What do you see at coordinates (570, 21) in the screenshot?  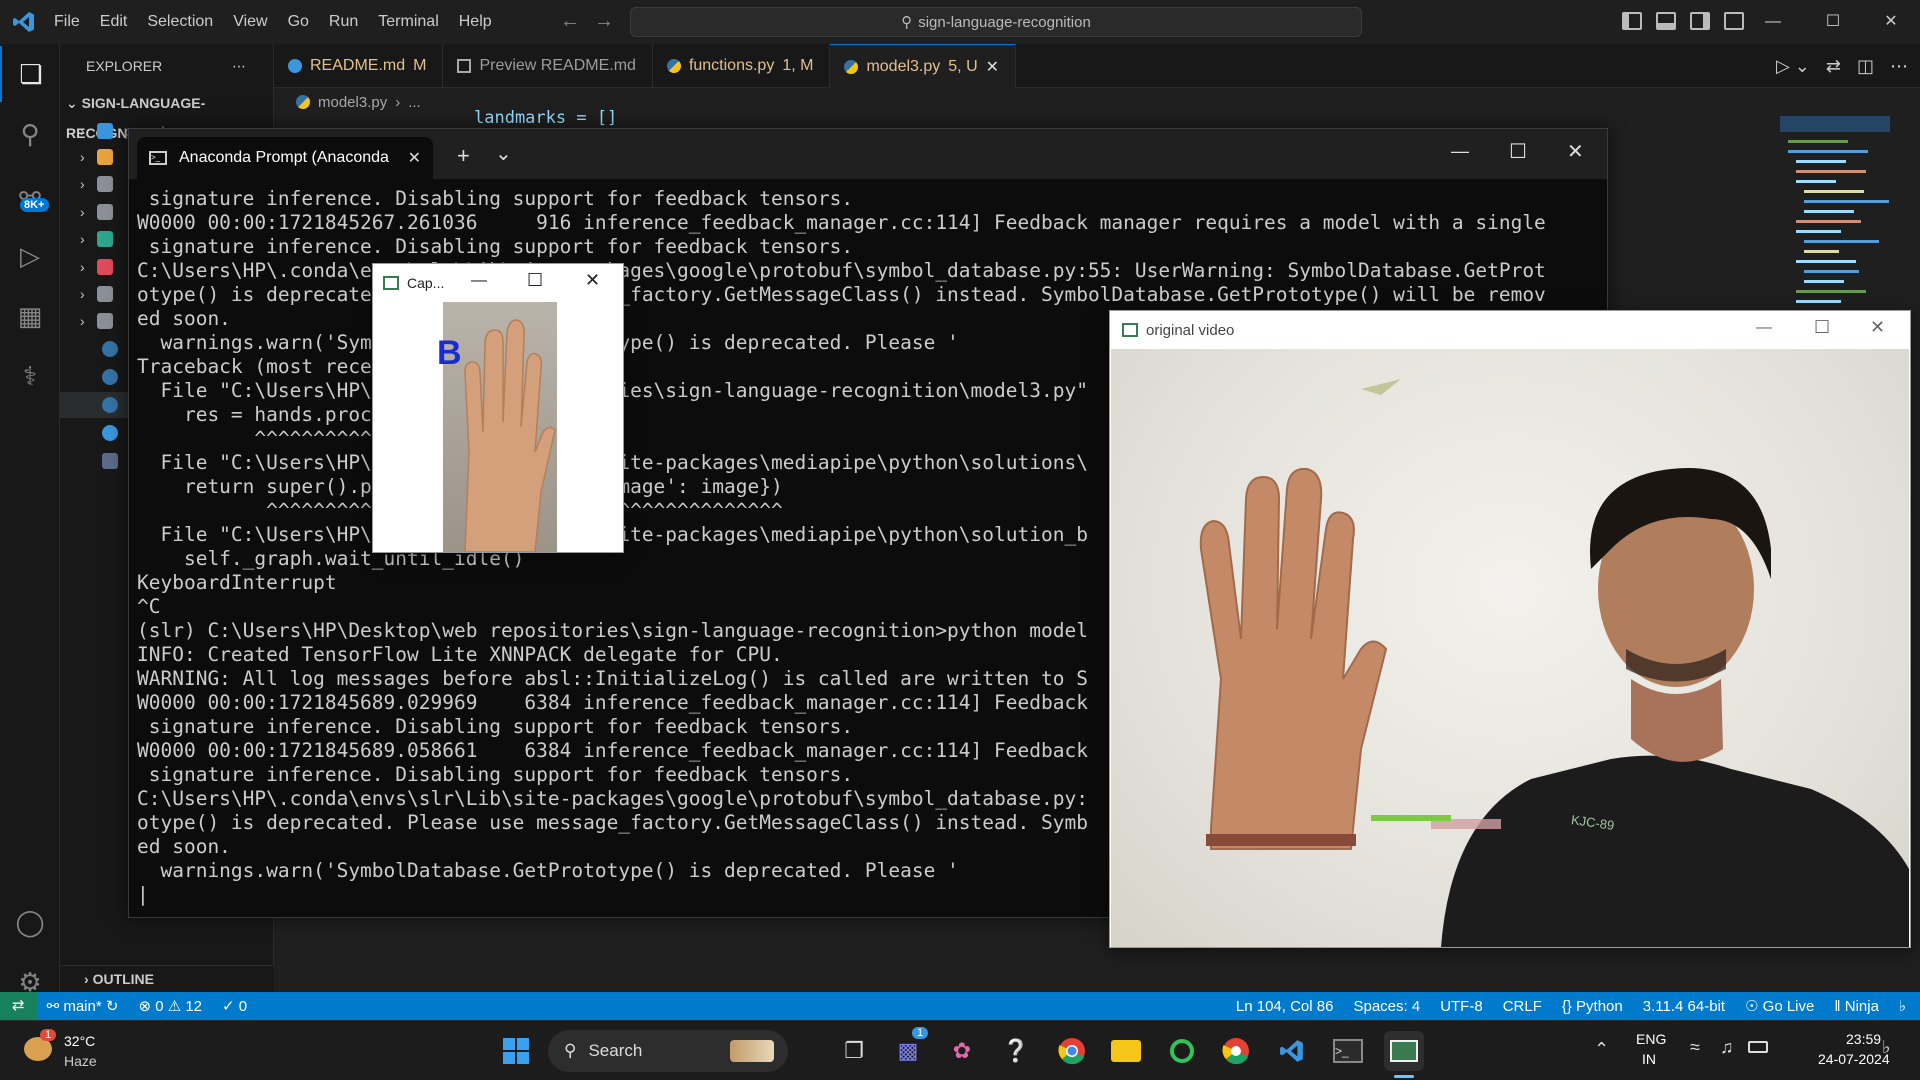 I see `back-arrow-icon: ←` at bounding box center [570, 21].